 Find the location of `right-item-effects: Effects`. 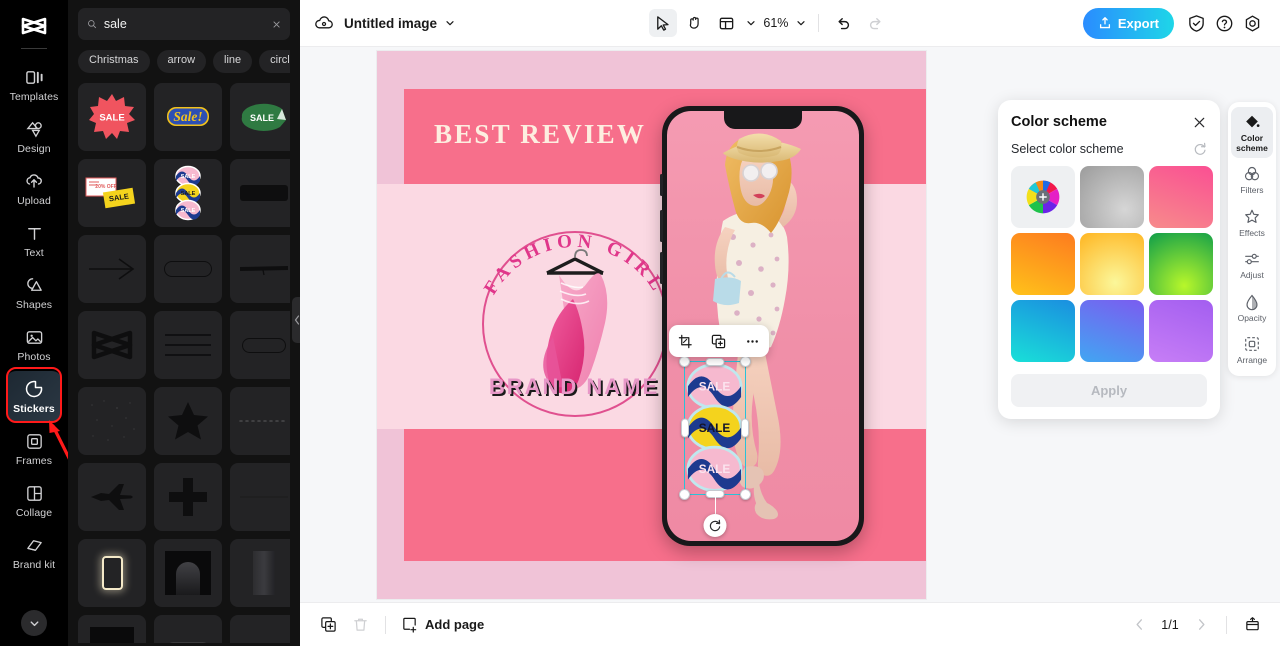

right-item-effects: Effects is located at coordinates (1252, 223).